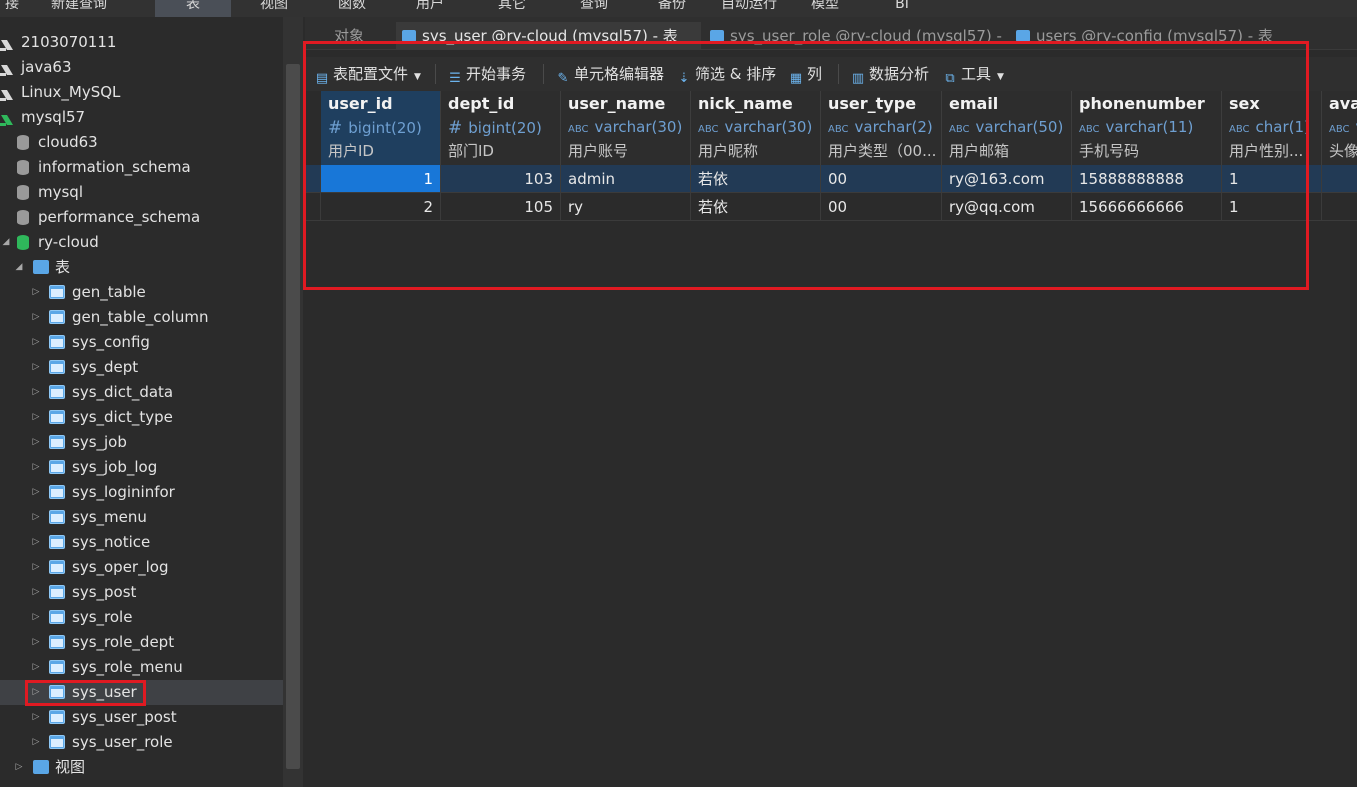  Describe the element at coordinates (141, 567) in the screenshot. I see `table-item-sys-oper-log: ▷ sys_oper_log` at that location.